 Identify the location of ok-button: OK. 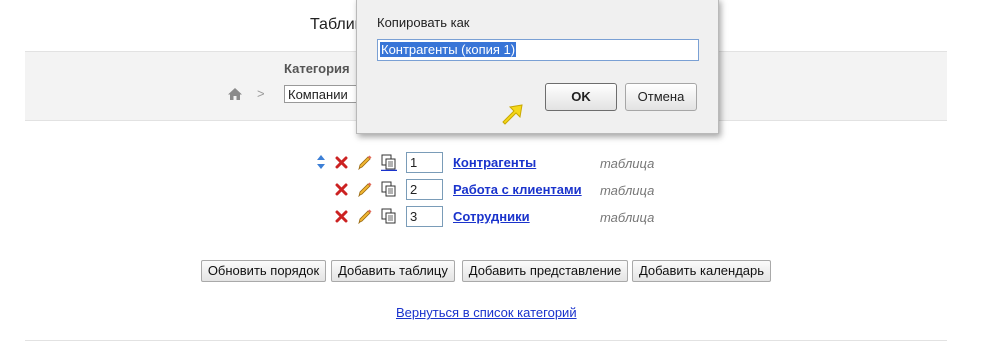
(581, 97).